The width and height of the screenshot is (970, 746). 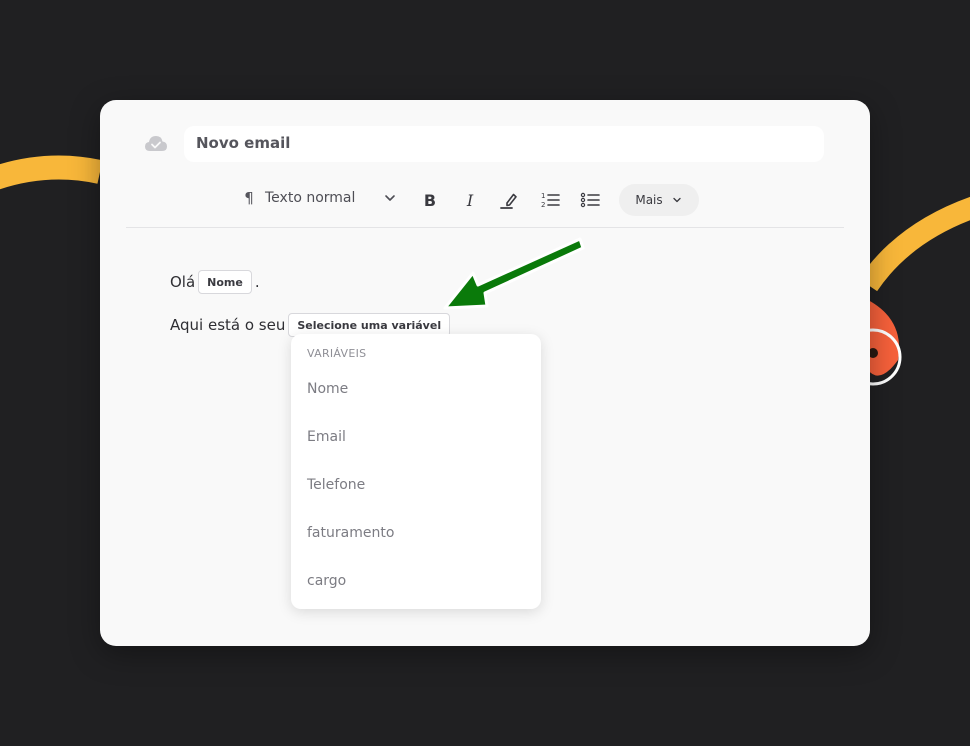 What do you see at coordinates (504, 144) in the screenshot?
I see `subject-input: Novo email` at bounding box center [504, 144].